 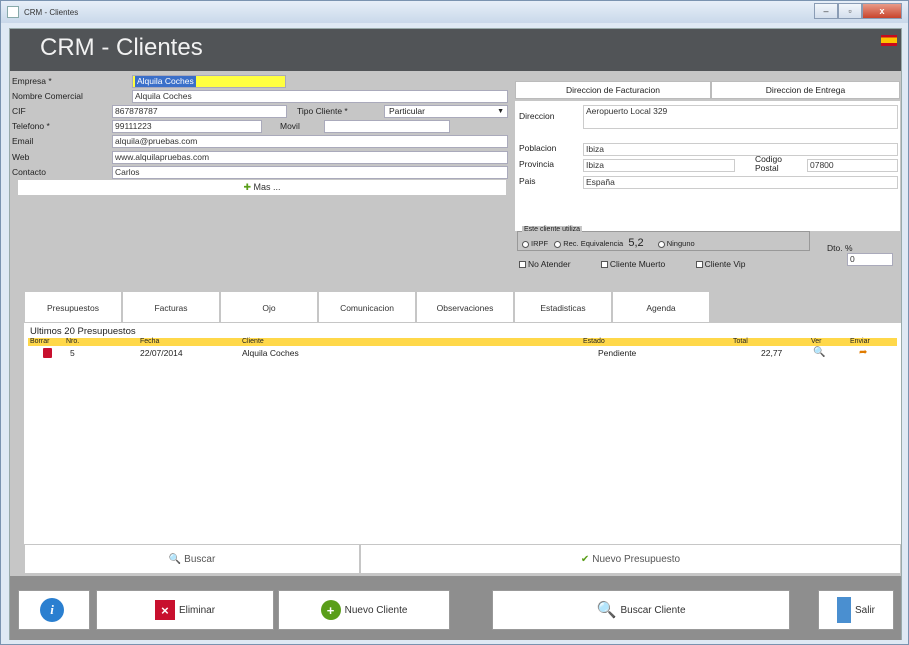 I want to click on contacto-row: Contacto Carlos, so click(x=260, y=173).